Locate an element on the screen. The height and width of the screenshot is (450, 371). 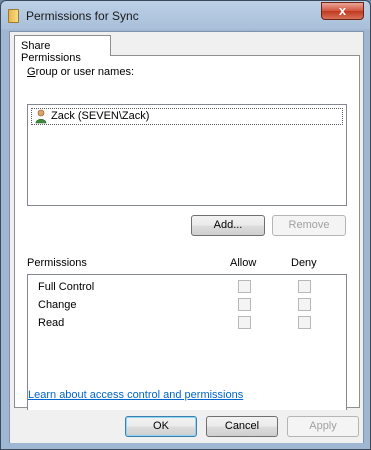
dialog-button-bar: OK Cancel Apply is located at coordinates (186, 426).